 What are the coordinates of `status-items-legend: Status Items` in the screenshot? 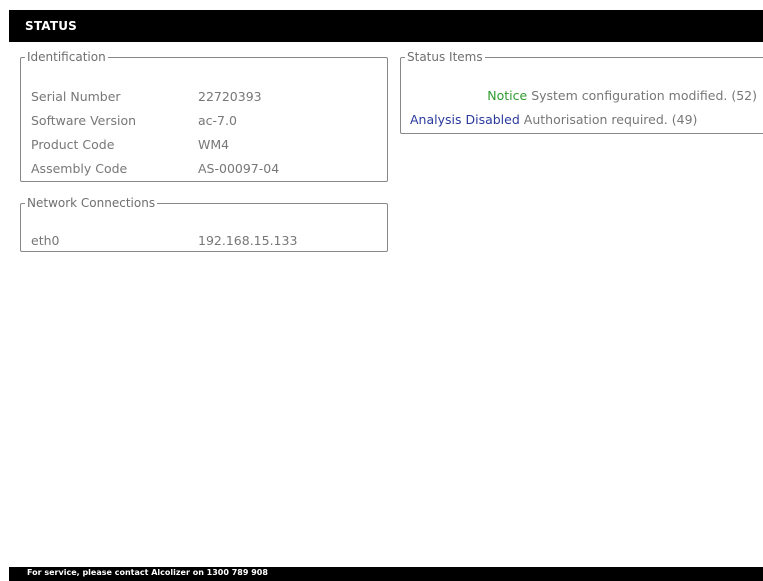 It's located at (445, 57).